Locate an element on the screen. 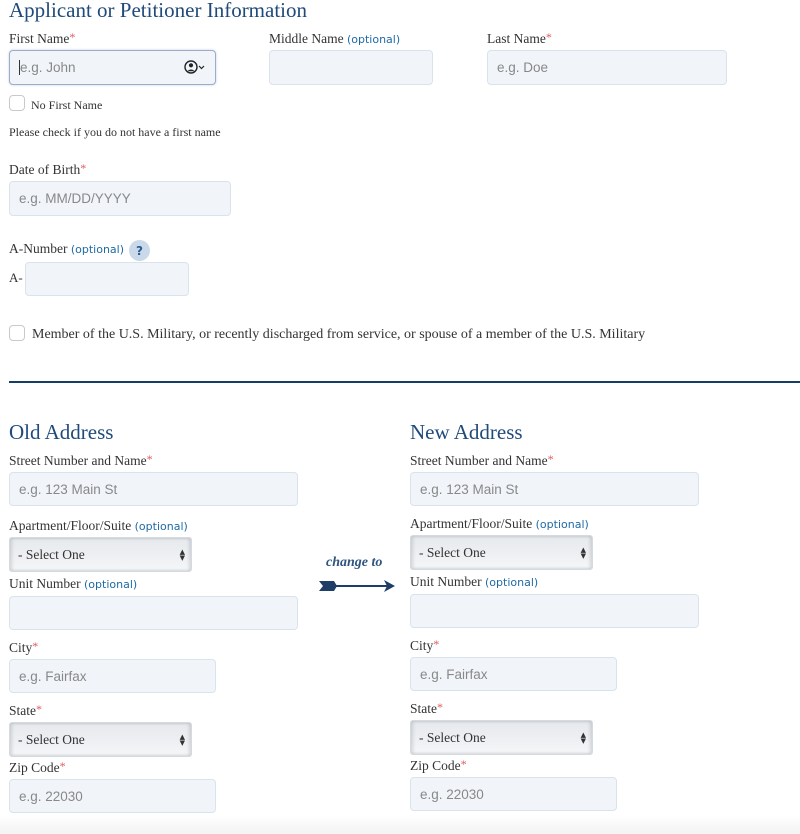 The image size is (800, 834). new-zip-label: Zip Code* is located at coordinates (438, 765).